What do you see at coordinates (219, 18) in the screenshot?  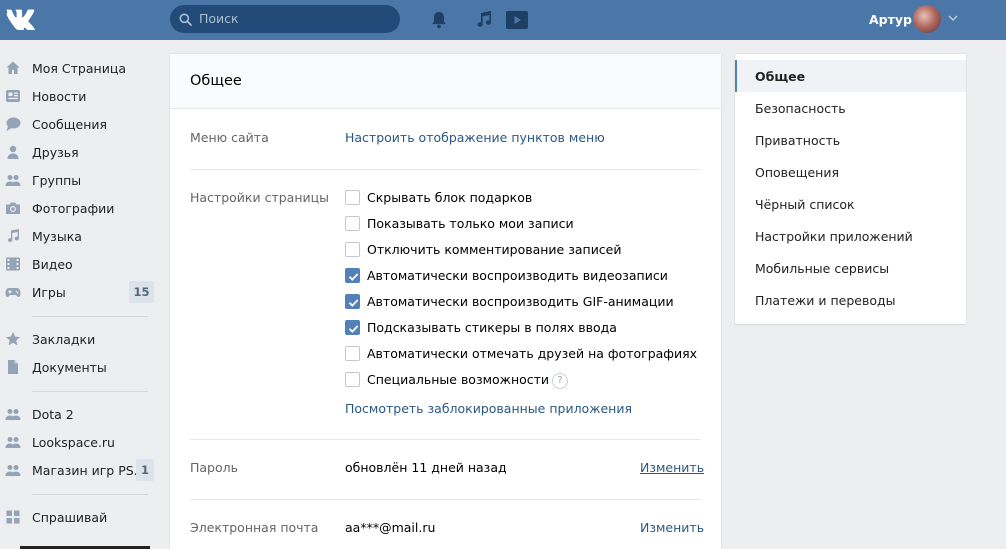 I see `search-placeholder: Поиск` at bounding box center [219, 18].